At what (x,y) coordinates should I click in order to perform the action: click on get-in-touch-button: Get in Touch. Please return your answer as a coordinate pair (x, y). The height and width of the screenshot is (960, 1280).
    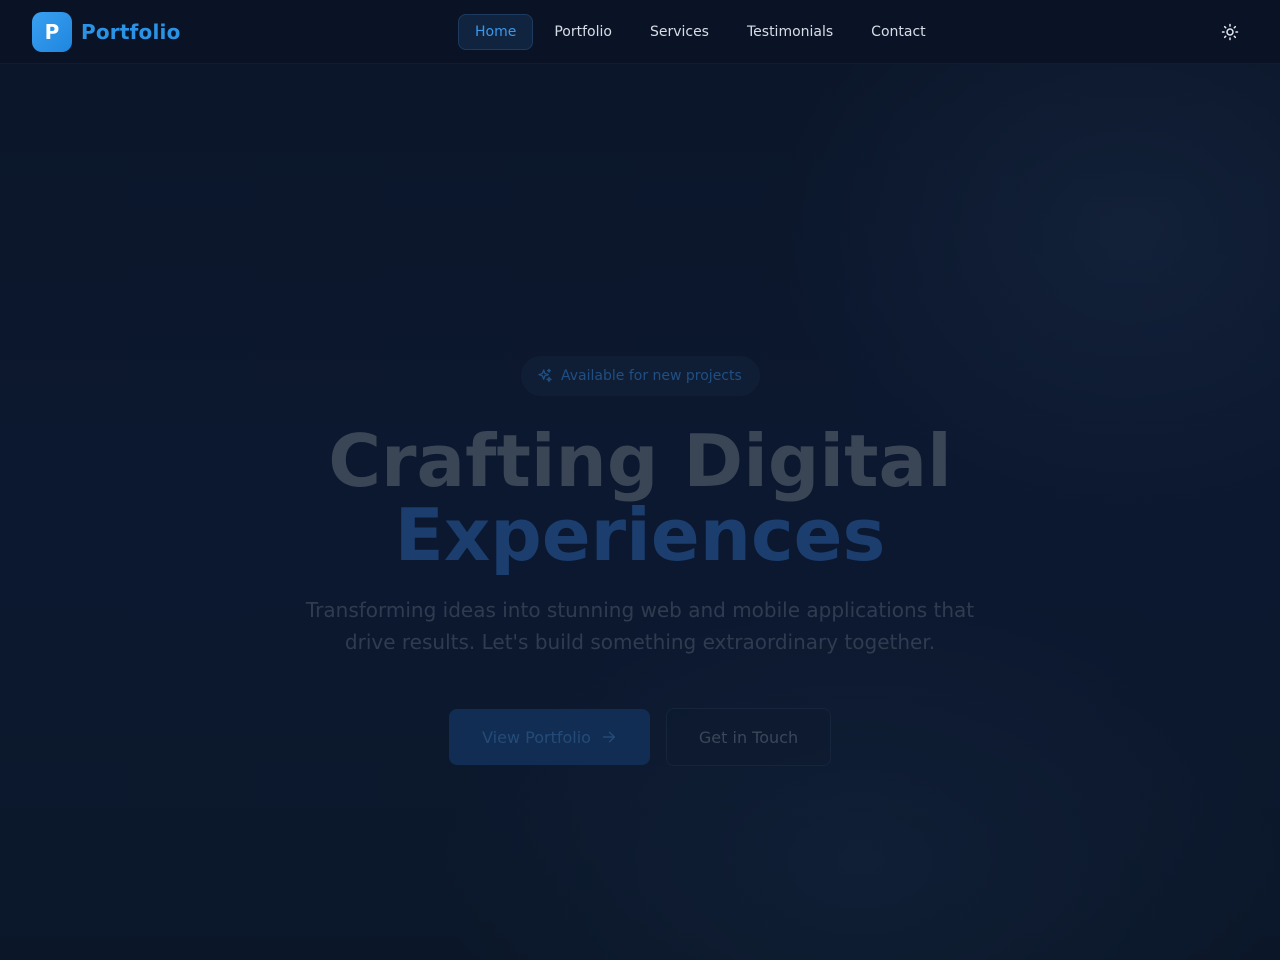
    Looking at the image, I should click on (748, 737).